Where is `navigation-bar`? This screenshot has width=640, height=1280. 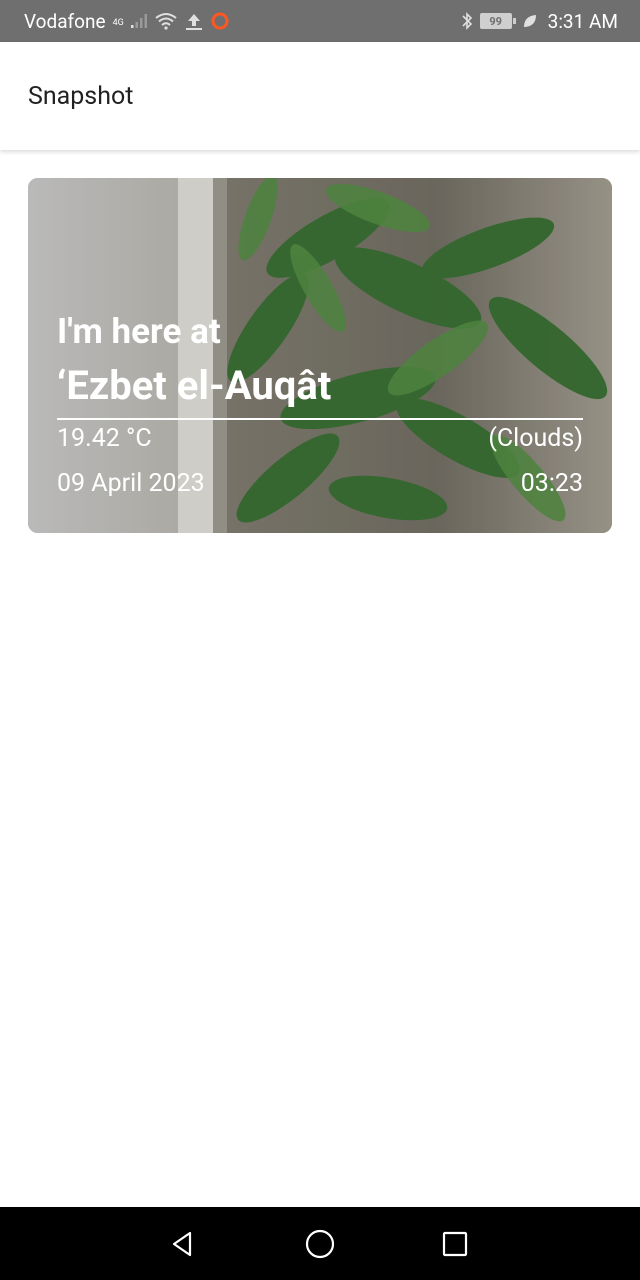 navigation-bar is located at coordinates (320, 1243).